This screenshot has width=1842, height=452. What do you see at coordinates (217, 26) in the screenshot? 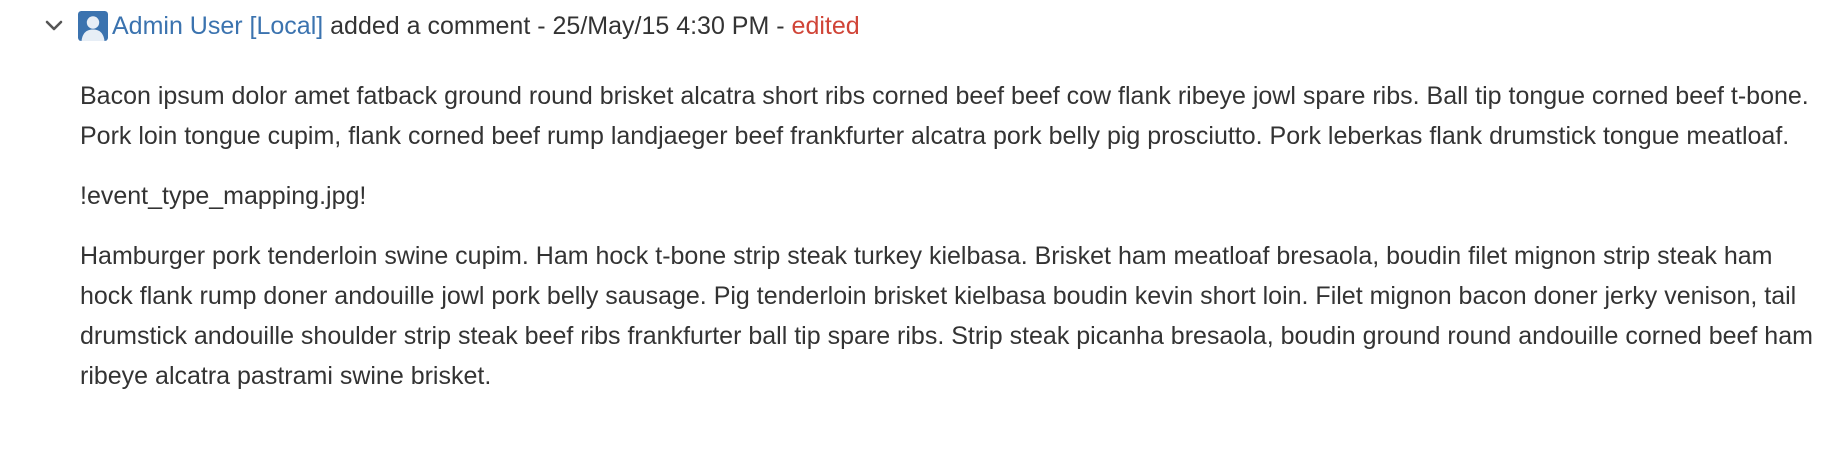
I see `author-link: Admin User [Local]` at bounding box center [217, 26].